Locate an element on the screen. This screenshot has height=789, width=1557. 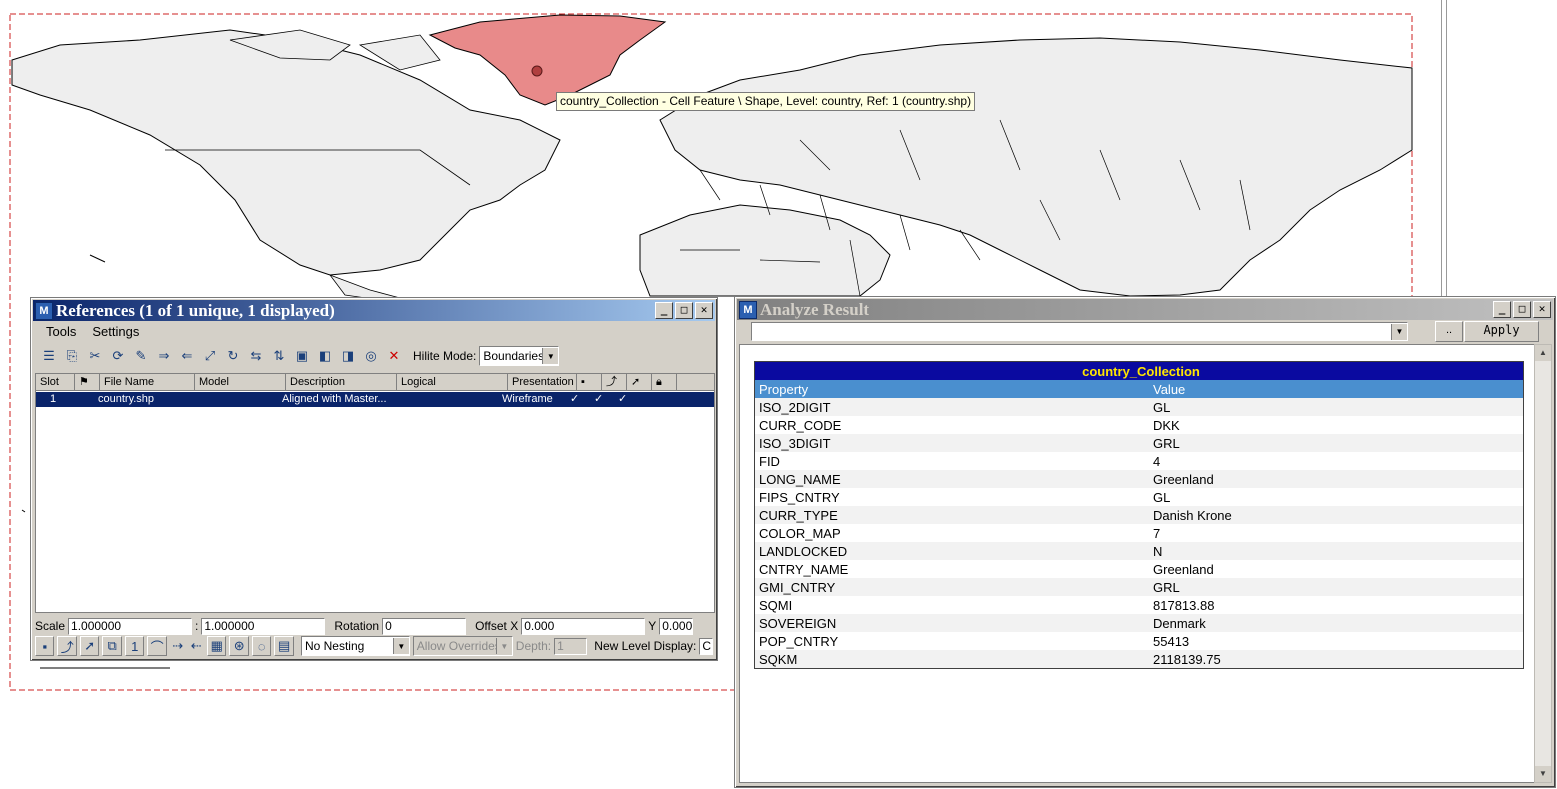
cell-slot: 1 is located at coordinates (53, 399).